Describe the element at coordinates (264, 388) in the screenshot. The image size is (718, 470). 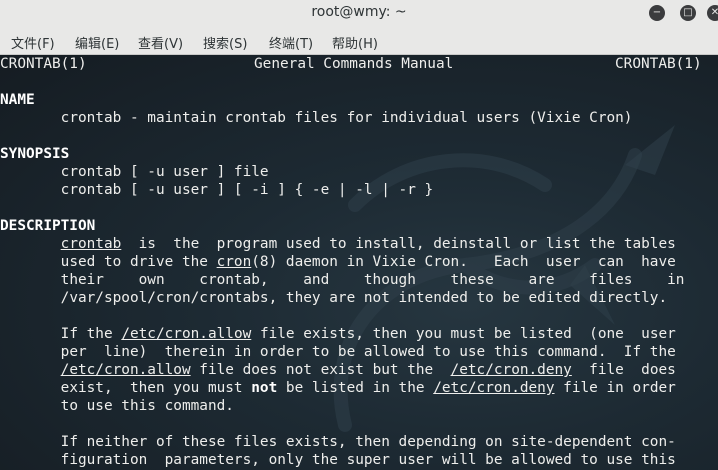
I see `bold-not: not` at that location.